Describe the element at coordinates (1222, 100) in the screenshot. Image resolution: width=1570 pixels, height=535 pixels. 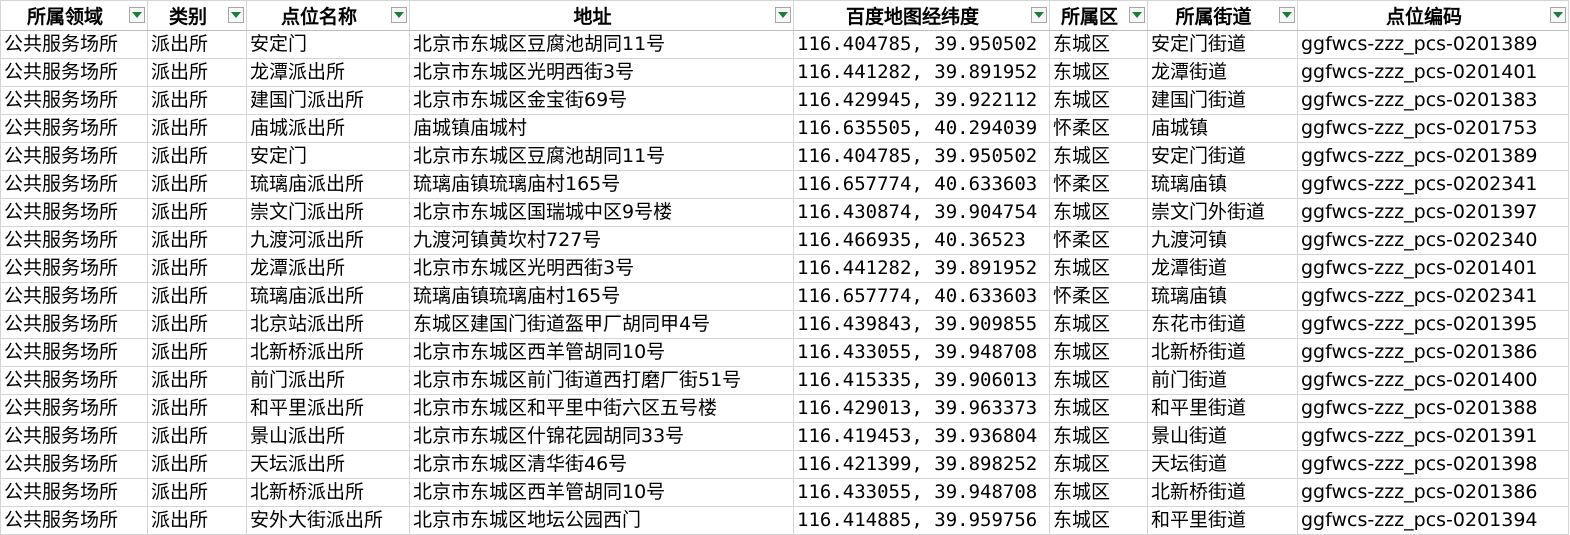
I see `cell-street: 建国门街道` at that location.